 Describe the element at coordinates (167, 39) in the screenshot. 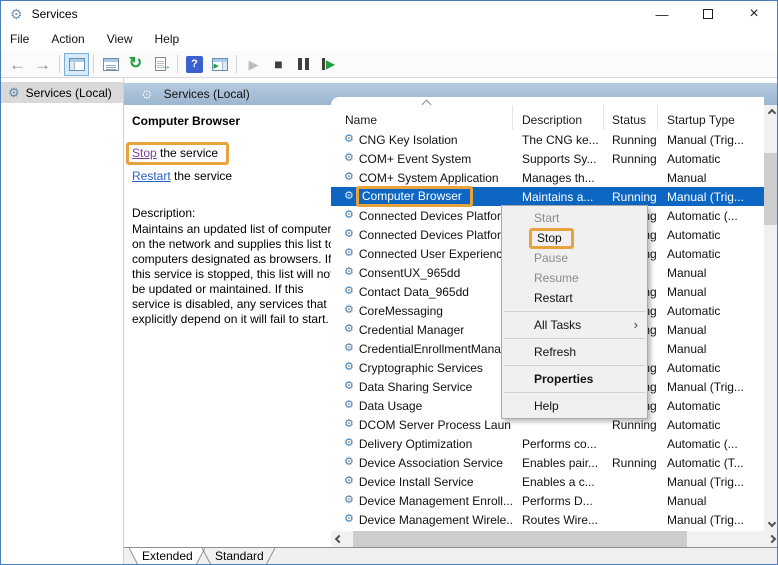

I see `menu-help: Help` at that location.